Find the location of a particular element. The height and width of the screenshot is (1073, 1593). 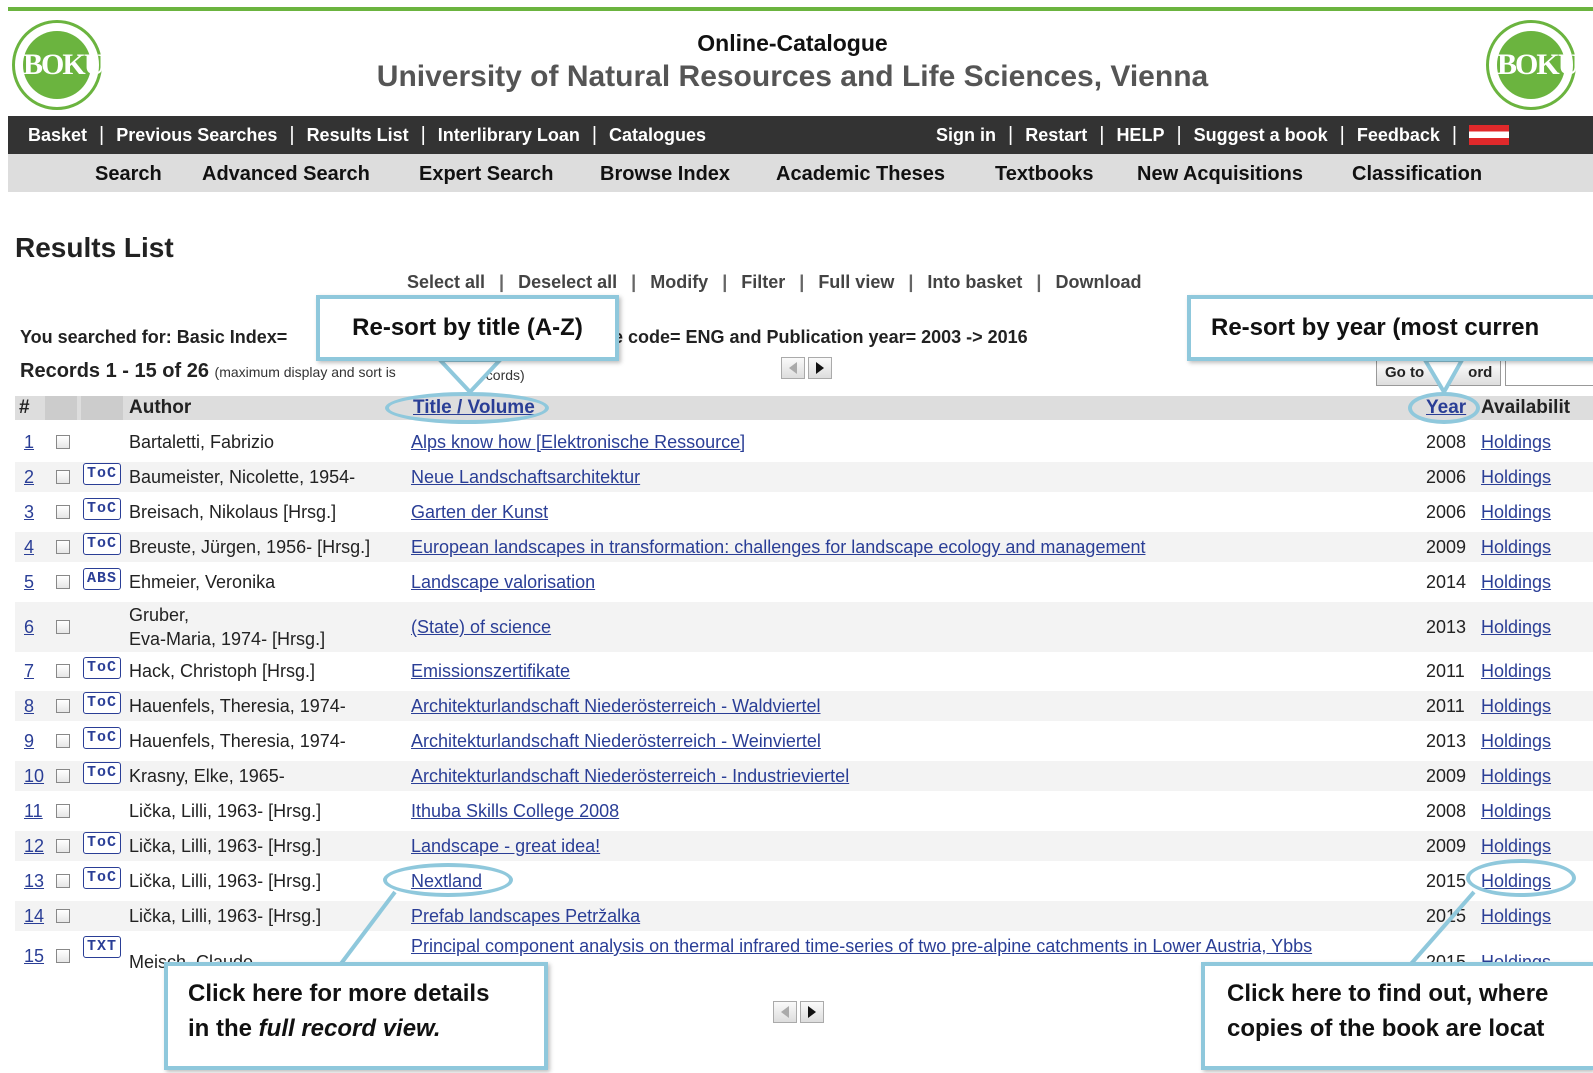

callout-details-line2b: full record view. is located at coordinates (349, 1028).